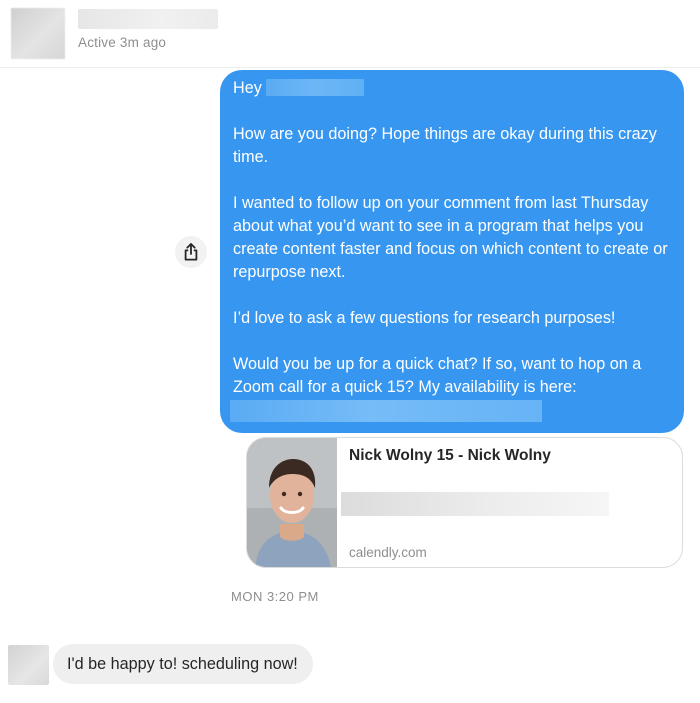  What do you see at coordinates (451, 88) in the screenshot?
I see `message-greeting-line: Hey` at bounding box center [451, 88].